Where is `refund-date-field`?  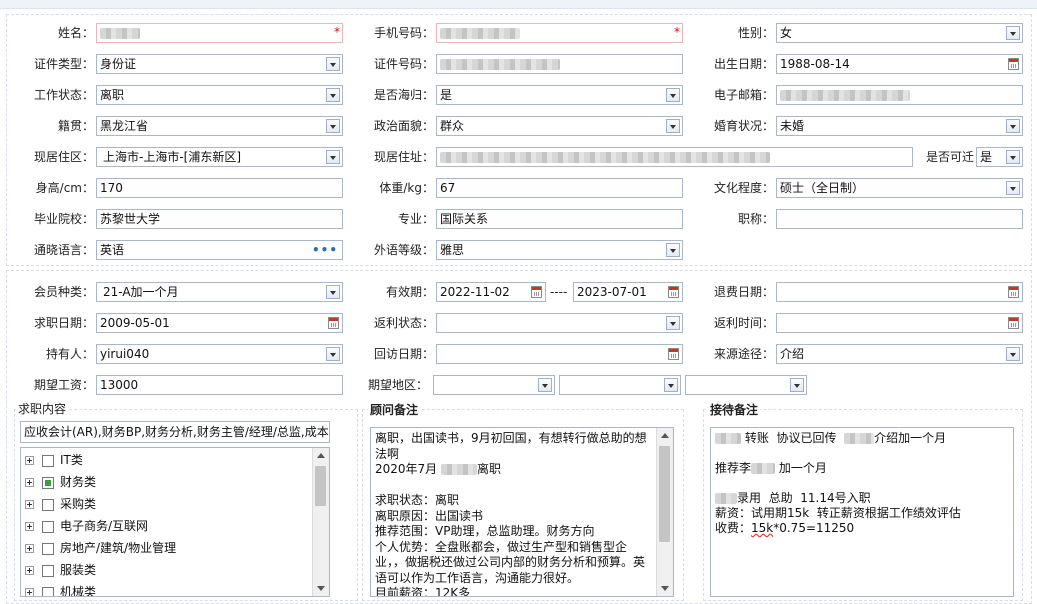 refund-date-field is located at coordinates (899, 292).